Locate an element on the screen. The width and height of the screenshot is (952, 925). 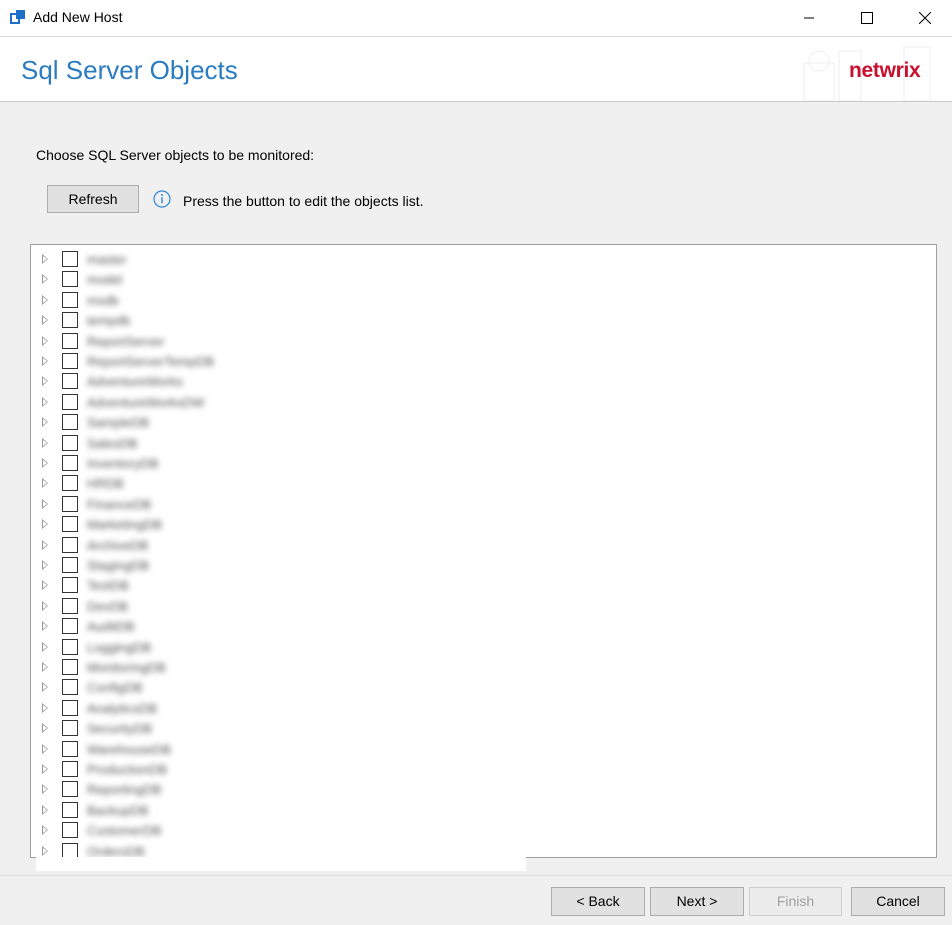
tree-item: InventoryDB is located at coordinates (471, 463).